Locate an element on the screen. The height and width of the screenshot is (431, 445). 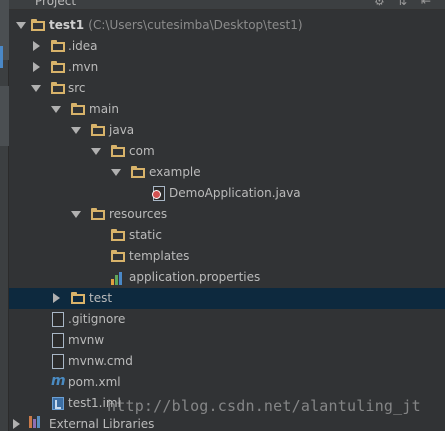
tree-row-java: java is located at coordinates (227, 130).